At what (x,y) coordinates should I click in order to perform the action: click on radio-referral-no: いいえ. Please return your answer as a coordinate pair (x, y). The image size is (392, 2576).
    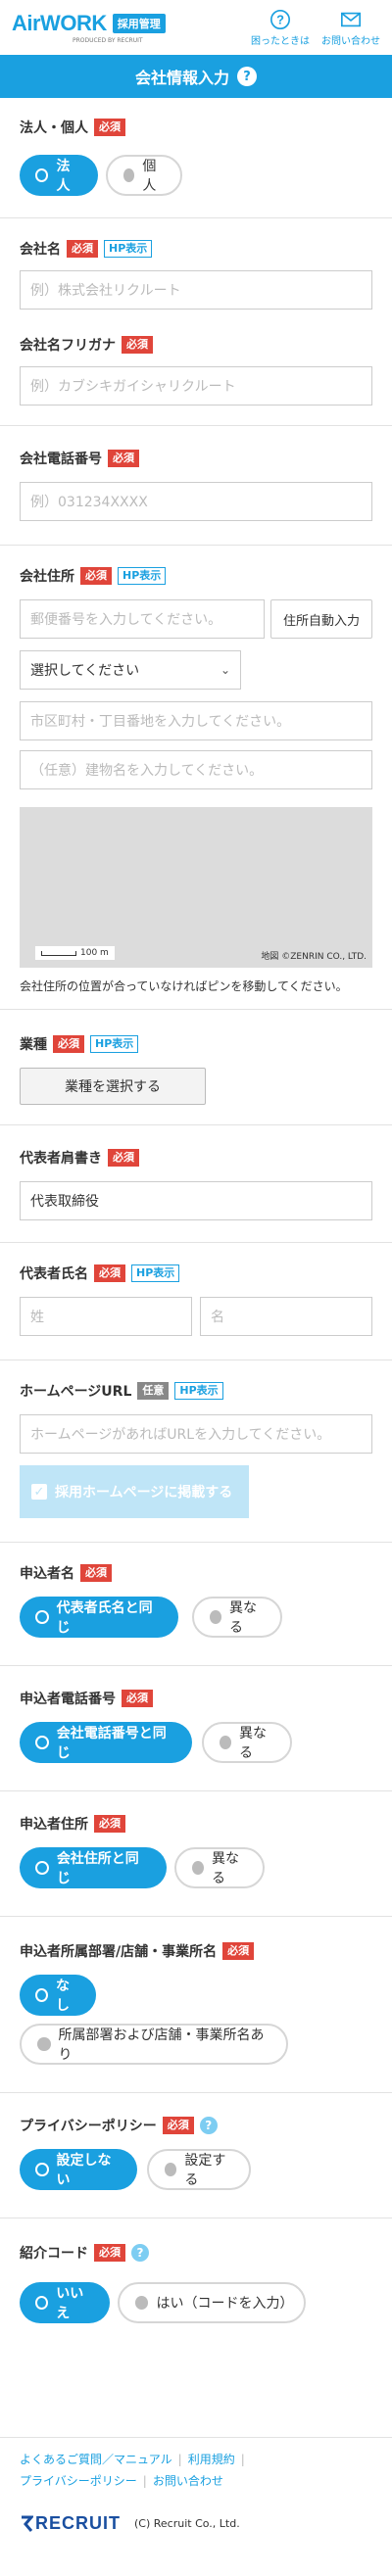
    Looking at the image, I should click on (65, 2302).